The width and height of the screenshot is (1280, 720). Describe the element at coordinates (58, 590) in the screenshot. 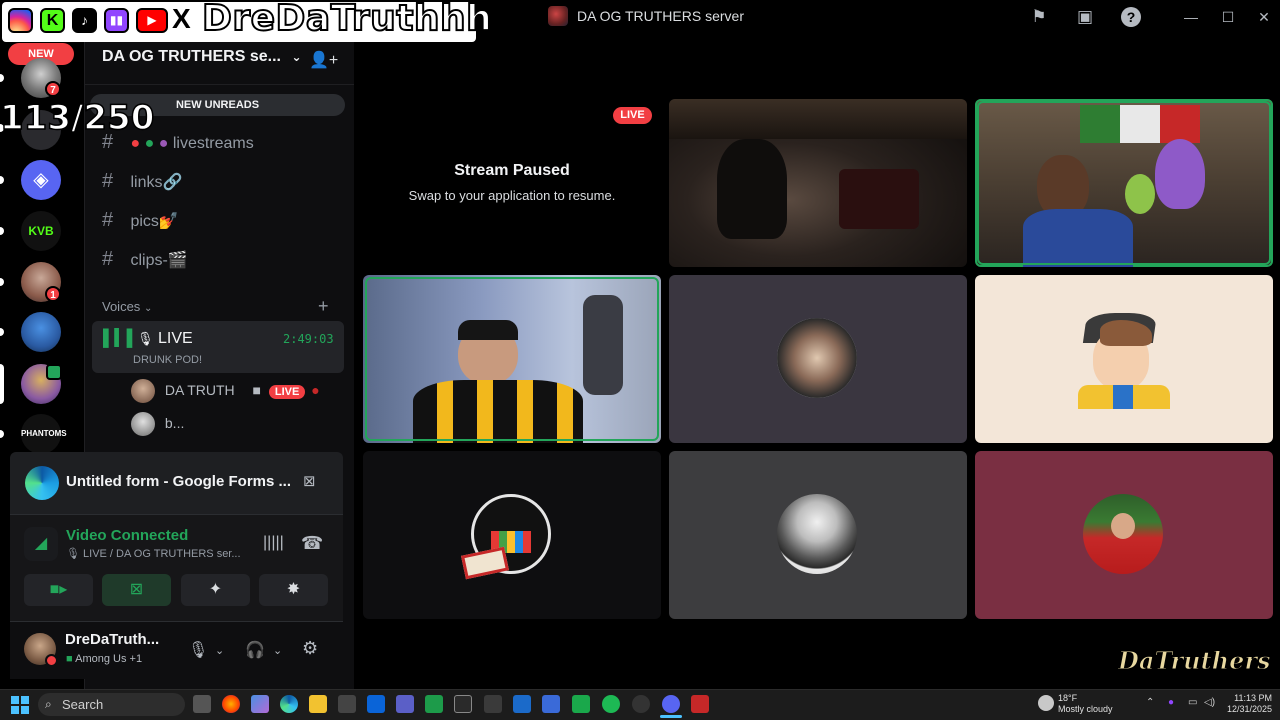

I see `camera-button: ■▸` at that location.